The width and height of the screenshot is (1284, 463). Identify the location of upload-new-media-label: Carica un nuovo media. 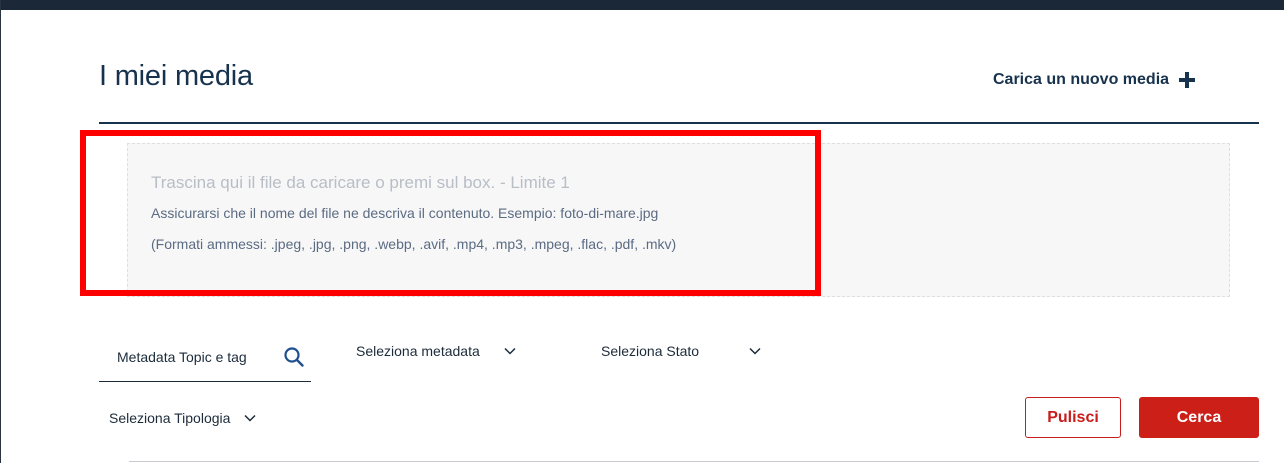
(1081, 79).